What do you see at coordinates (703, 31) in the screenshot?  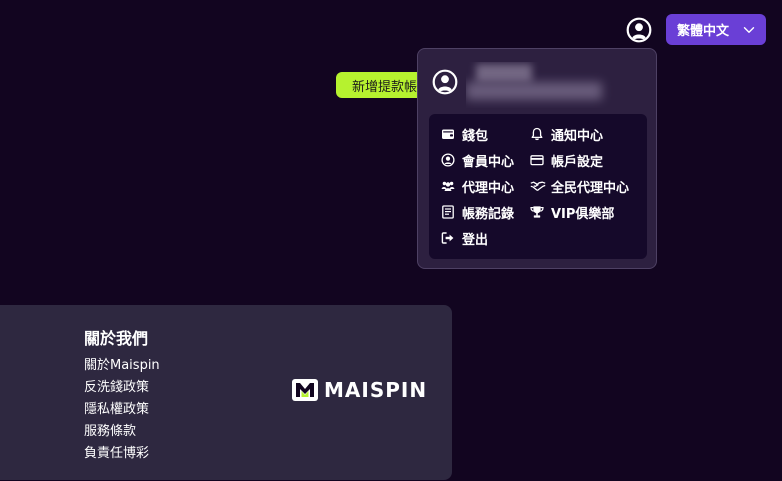 I see `language-label: 繁體中文` at bounding box center [703, 31].